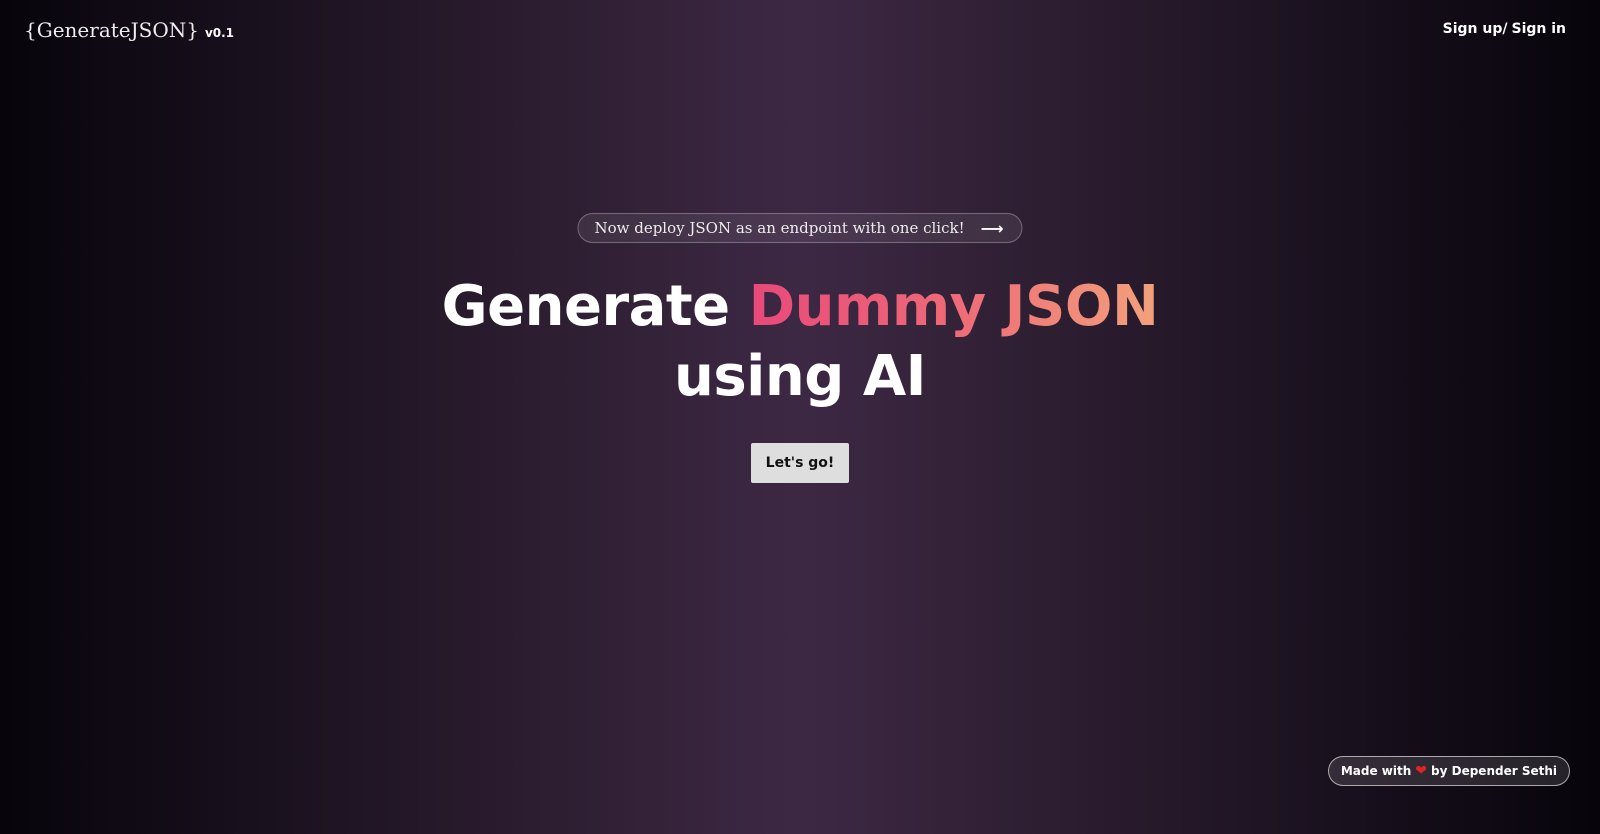  What do you see at coordinates (219, 33) in the screenshot?
I see `version-badge: v0.1` at bounding box center [219, 33].